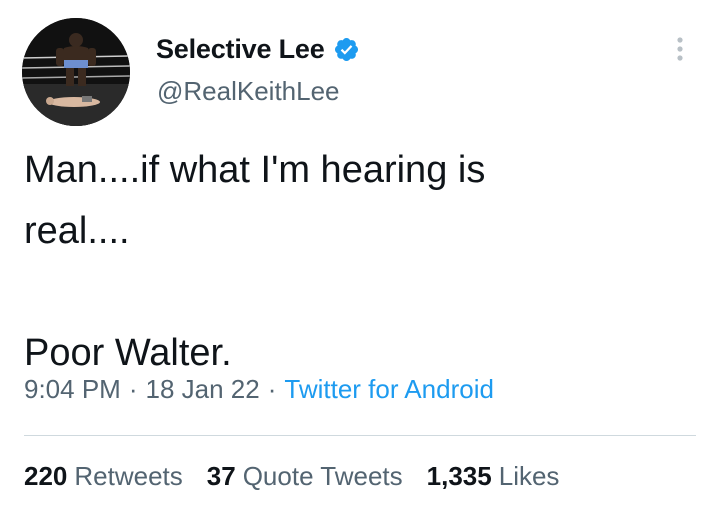 The image size is (720, 520). I want to click on more-options-icon, so click(680, 49).